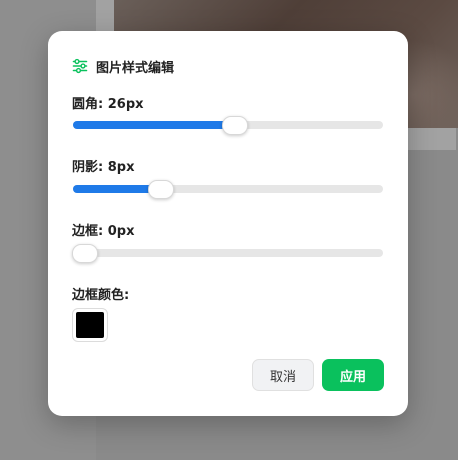  I want to click on shadow-slider-fill, so click(116, 189).